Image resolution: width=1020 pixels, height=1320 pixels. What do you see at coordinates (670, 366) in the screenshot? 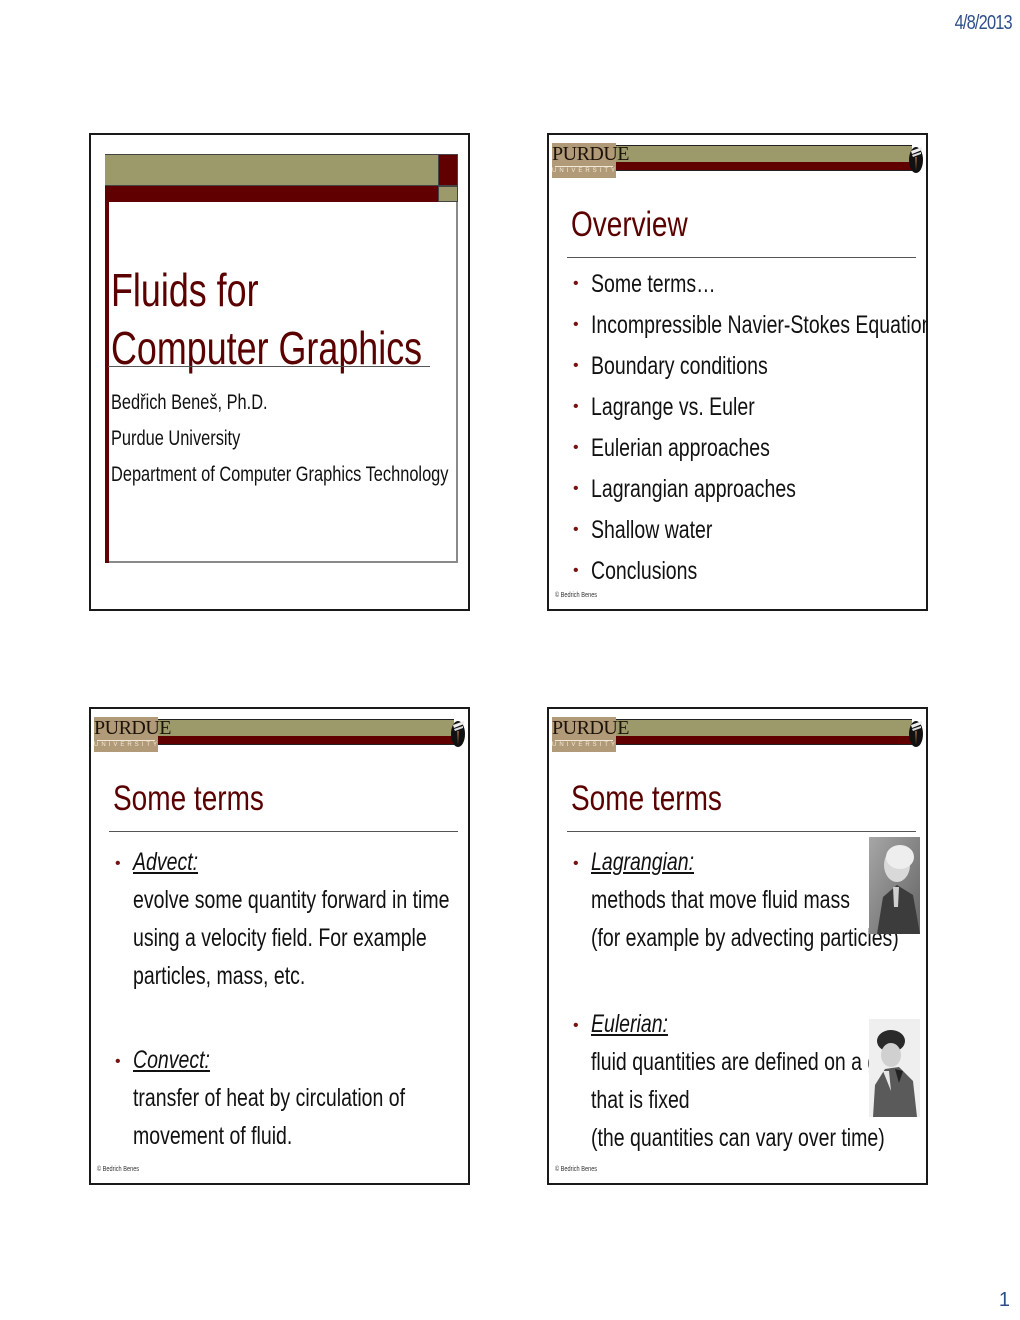
I see `list-item: • Boundary conditions` at bounding box center [670, 366].